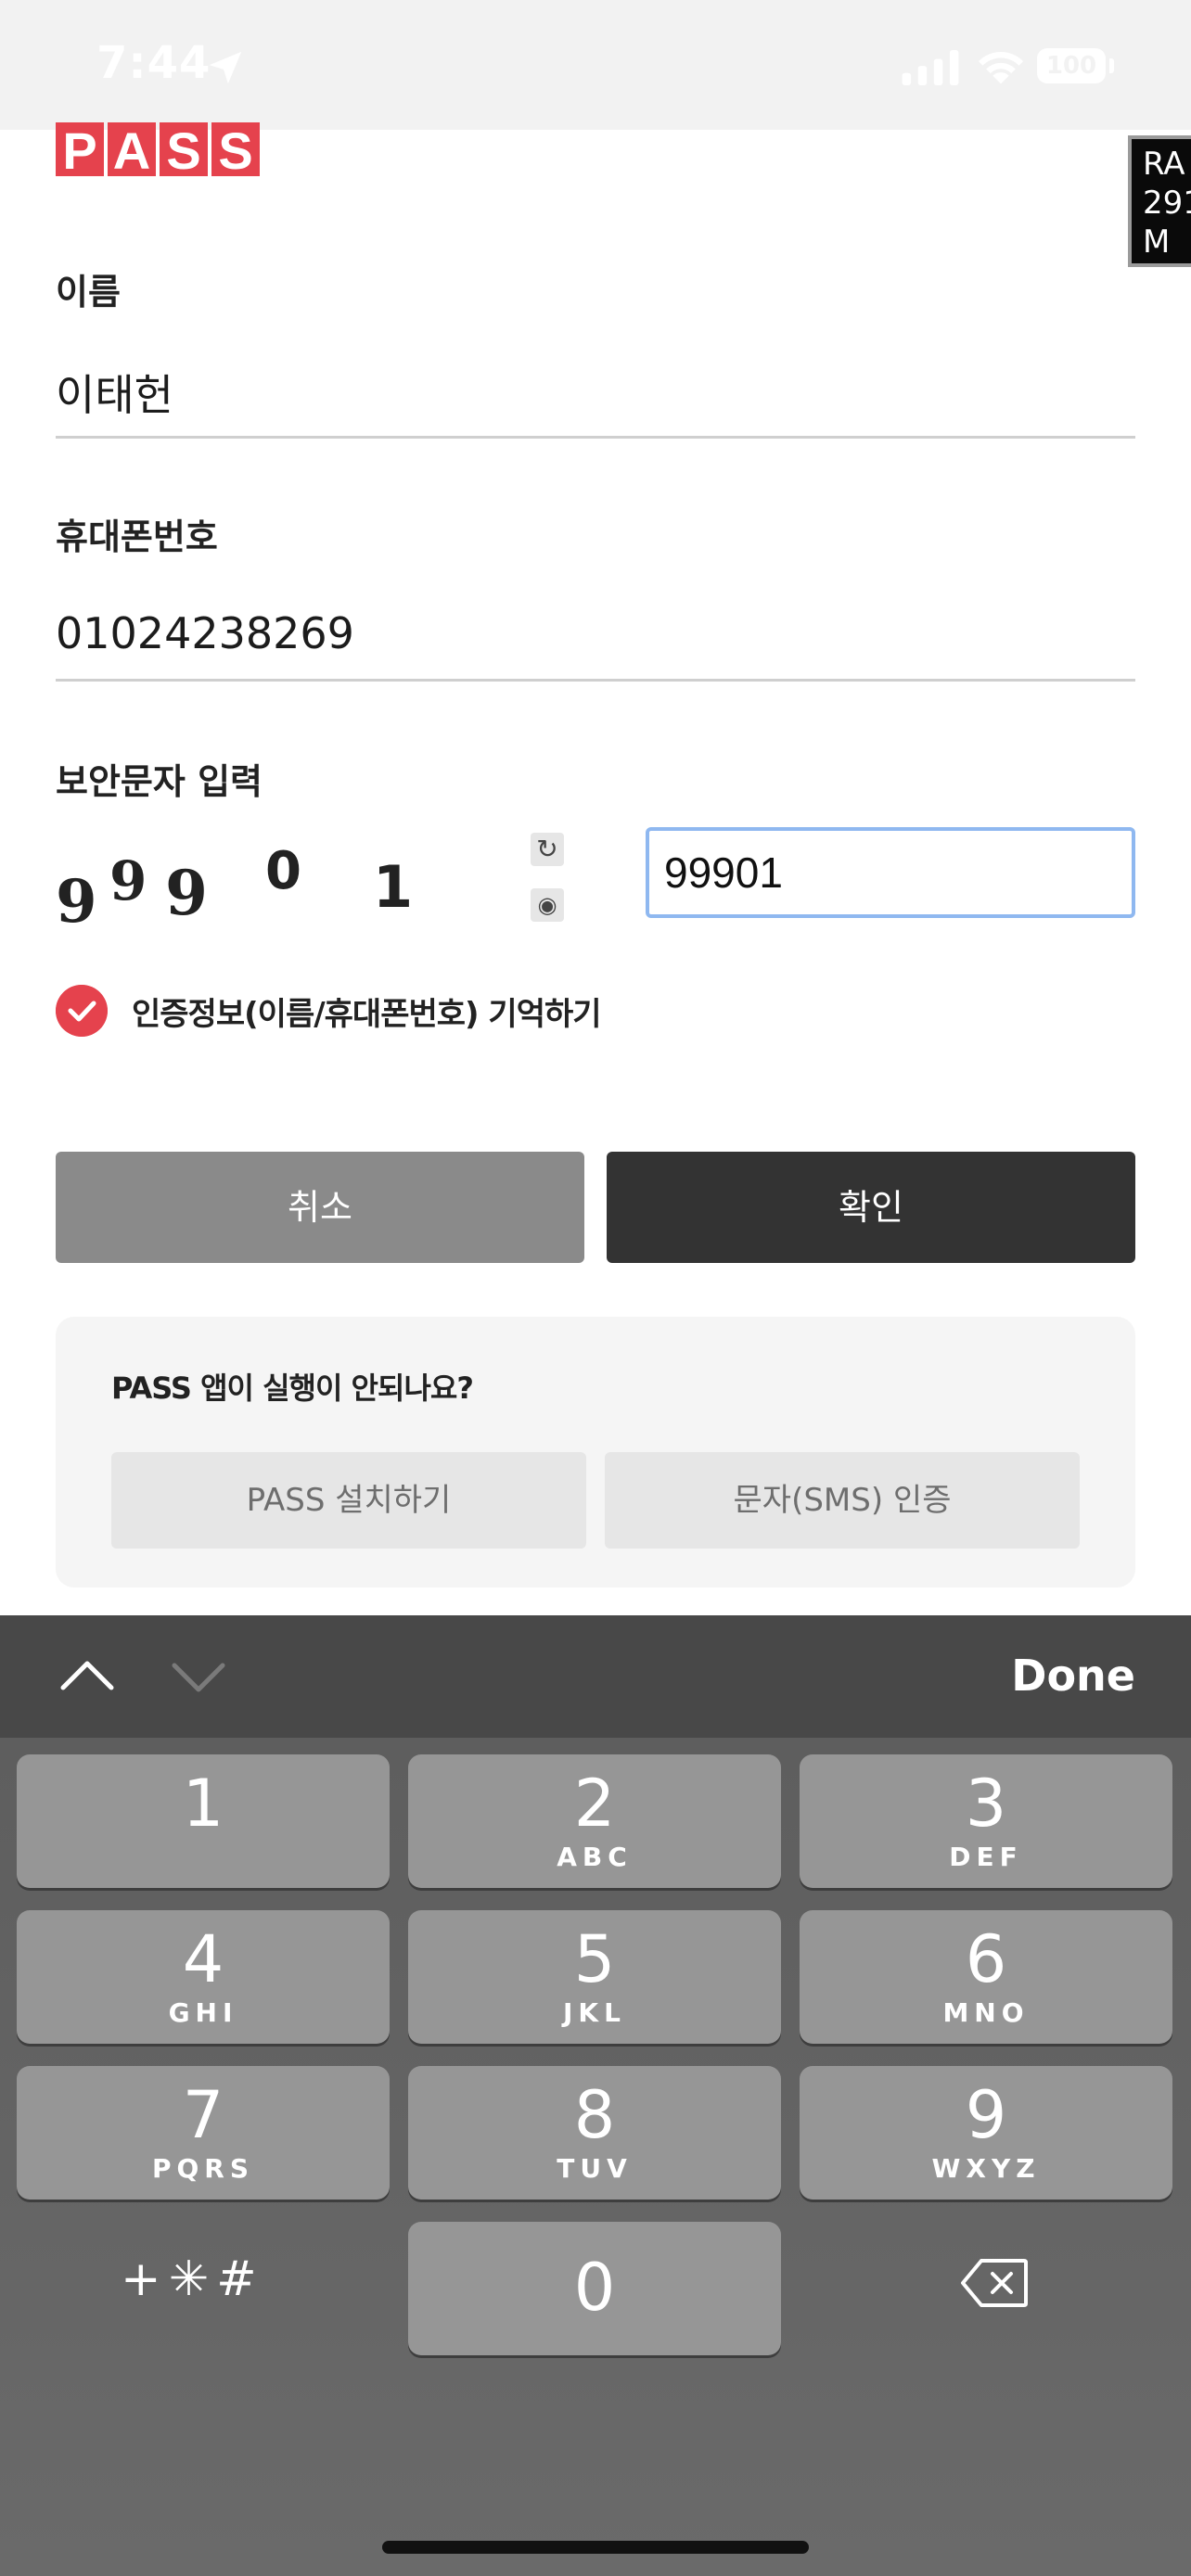  What do you see at coordinates (986, 2012) in the screenshot?
I see `key-letters: MNO` at bounding box center [986, 2012].